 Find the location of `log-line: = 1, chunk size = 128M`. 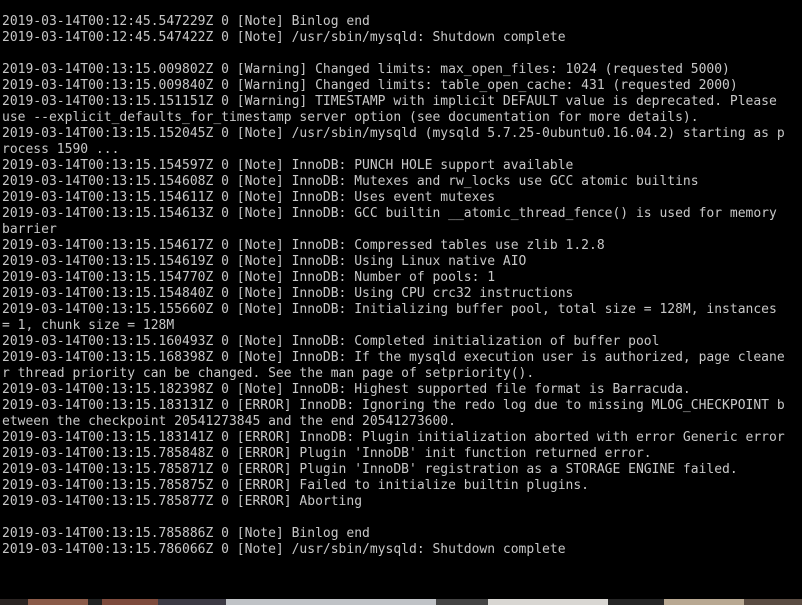

log-line: = 1, chunk size = 128M is located at coordinates (88, 325).